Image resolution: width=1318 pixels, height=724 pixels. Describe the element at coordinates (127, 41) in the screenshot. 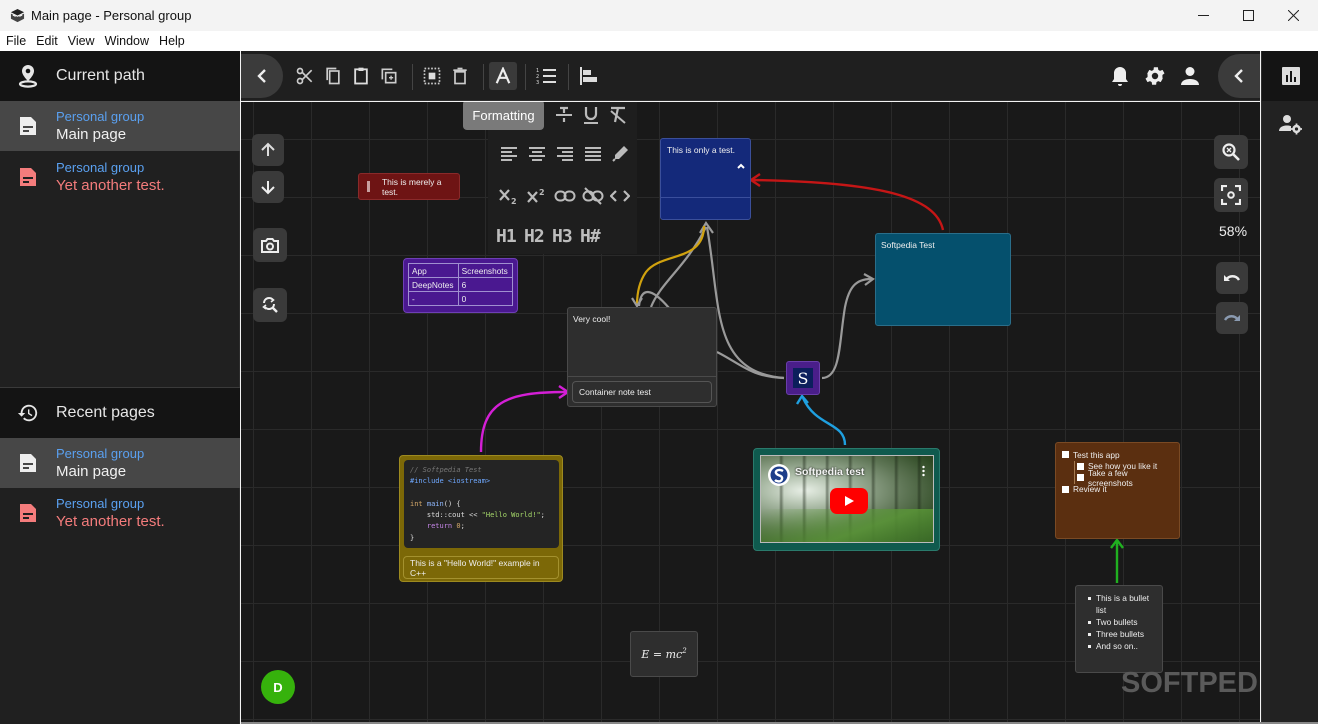

I see `menu-window: Window` at that location.